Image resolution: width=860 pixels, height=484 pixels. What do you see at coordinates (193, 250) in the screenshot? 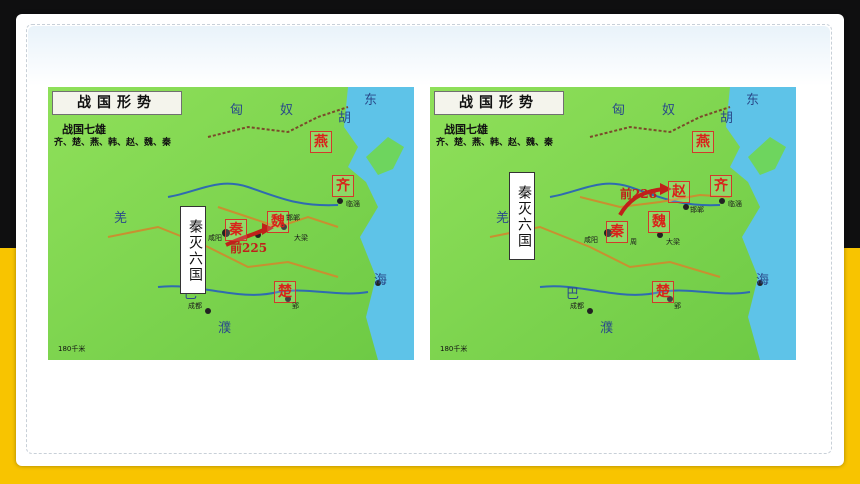
I see `caption-qin-conquest-left: 秦灭六国` at bounding box center [193, 250].